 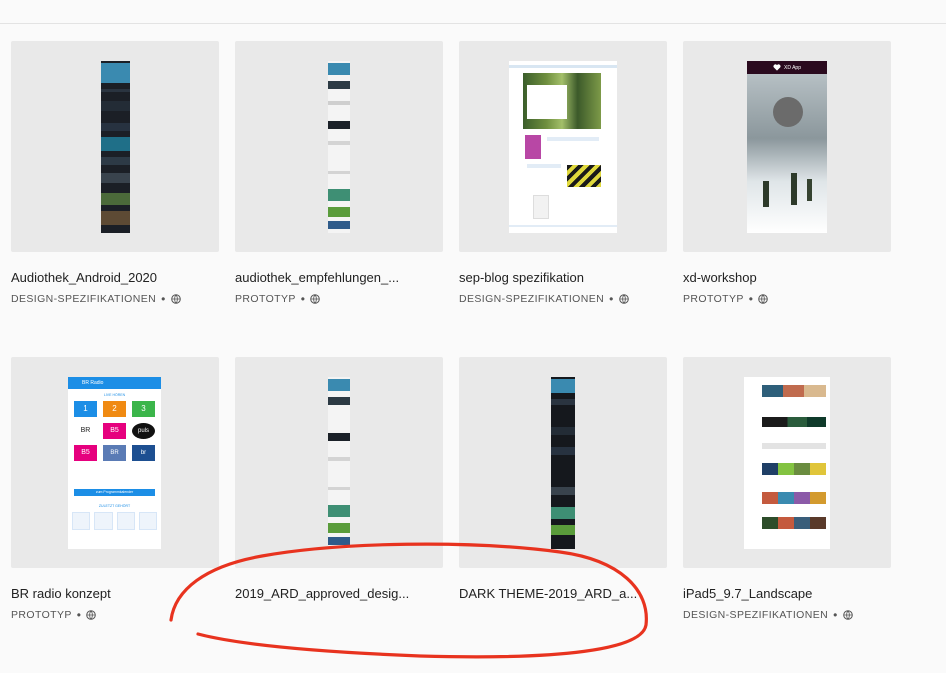 I want to click on web-page-screenshot, so click(x=563, y=147).